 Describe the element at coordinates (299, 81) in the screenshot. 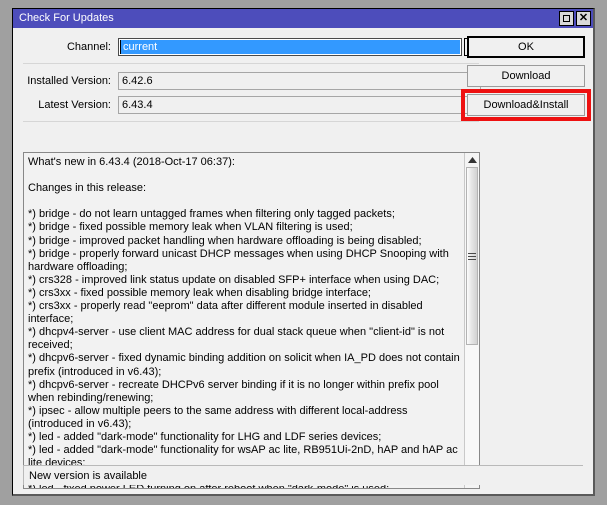

I see `installed-version-value: 6.42.6` at that location.